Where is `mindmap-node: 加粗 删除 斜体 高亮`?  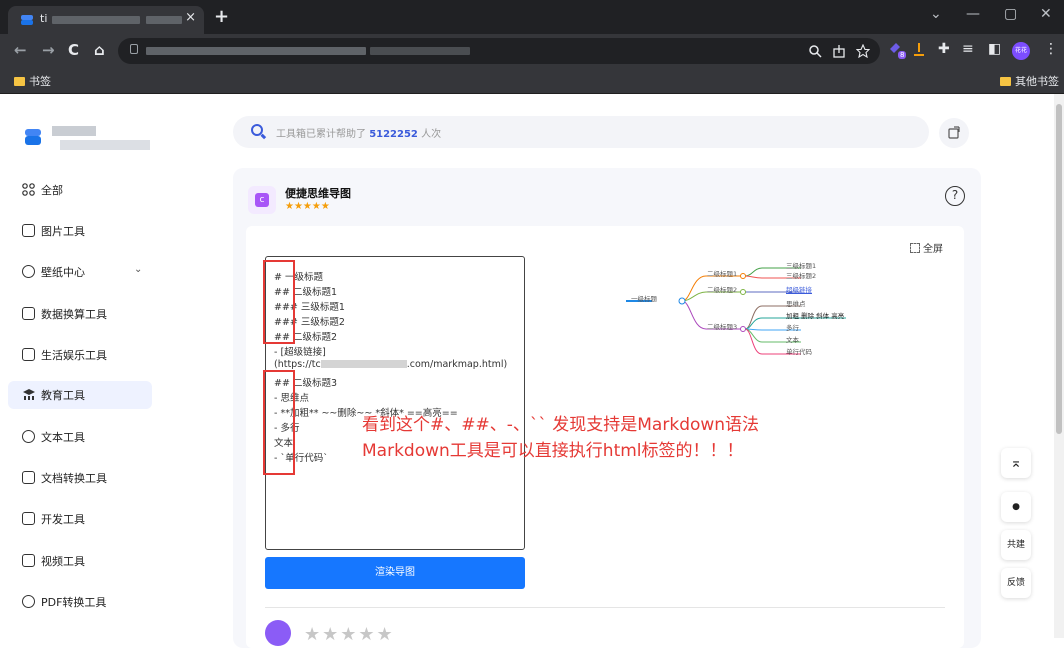 mindmap-node: 加粗 删除 斜体 高亮 is located at coordinates (815, 316).